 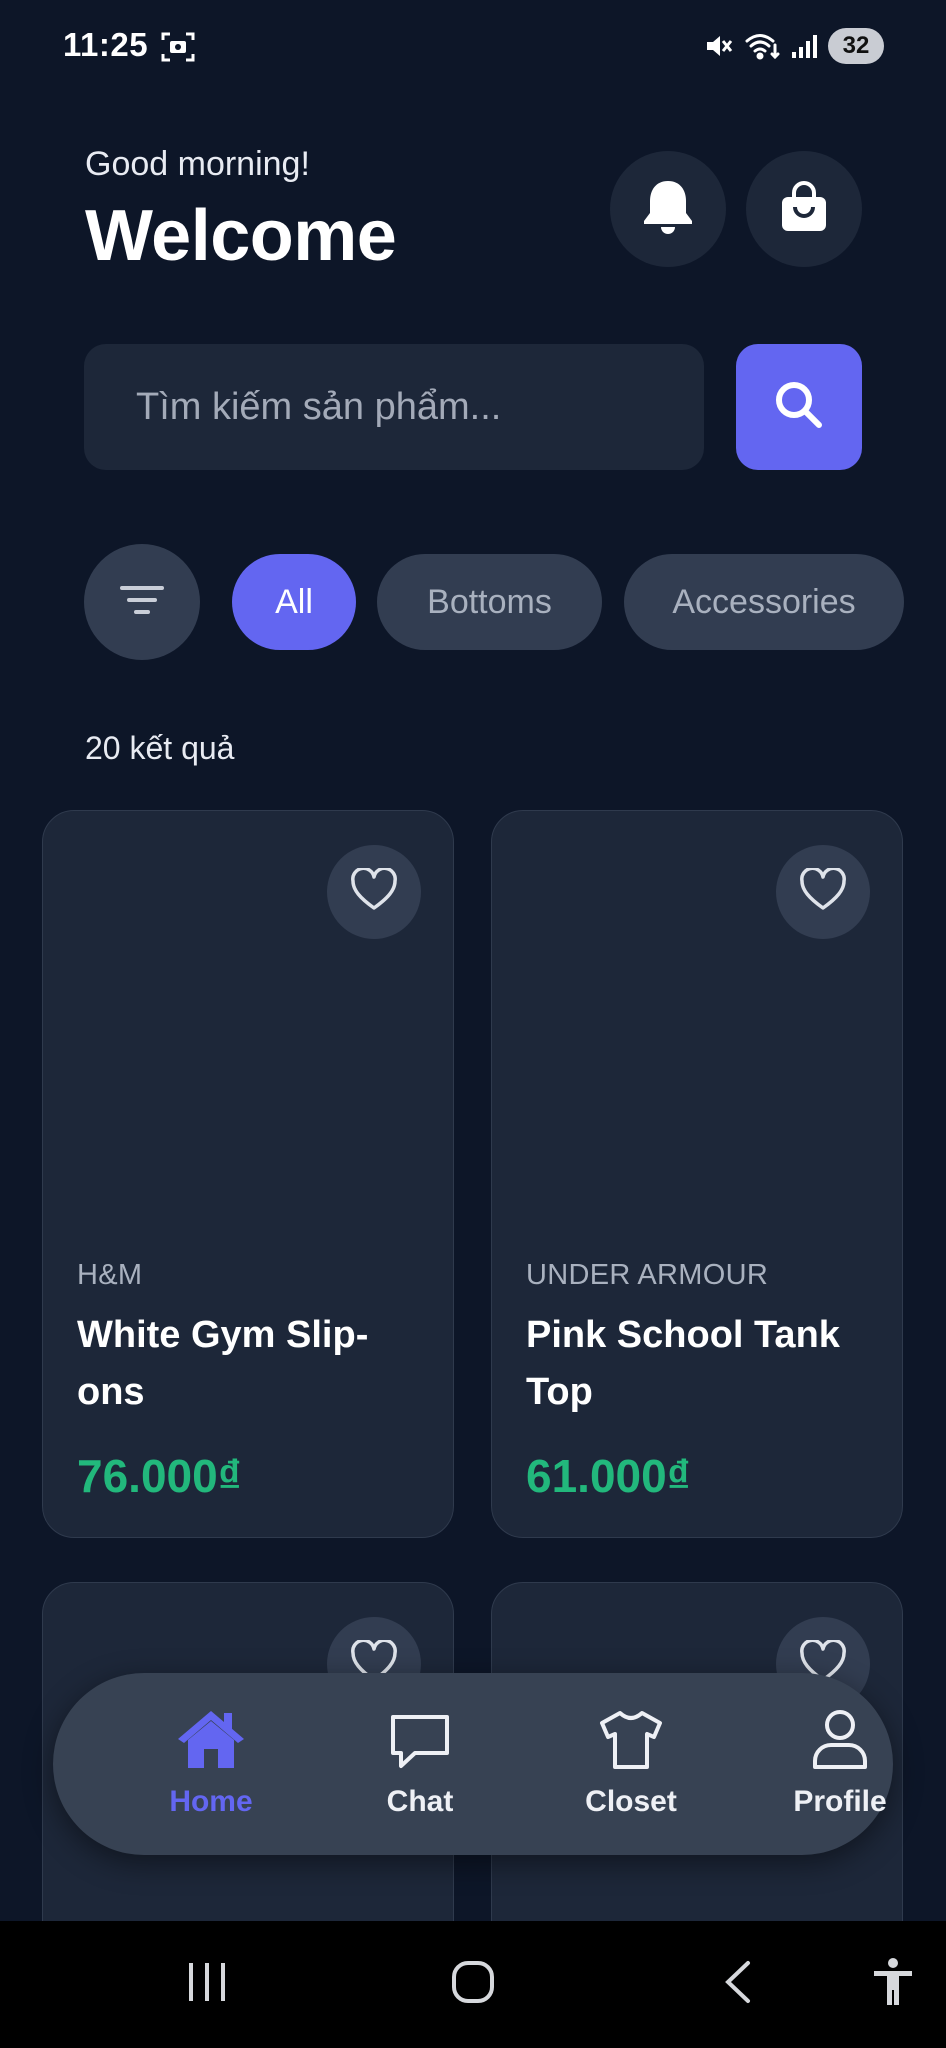 What do you see at coordinates (647, 1275) in the screenshot?
I see `product-brand: UNDER ARMOUR` at bounding box center [647, 1275].